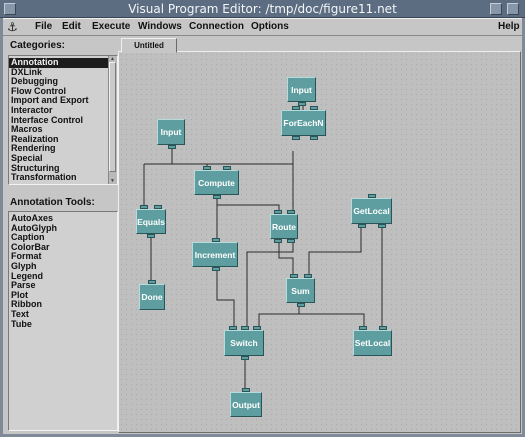  Describe the element at coordinates (246, 402) in the screenshot. I see `node-output: Output` at that location.